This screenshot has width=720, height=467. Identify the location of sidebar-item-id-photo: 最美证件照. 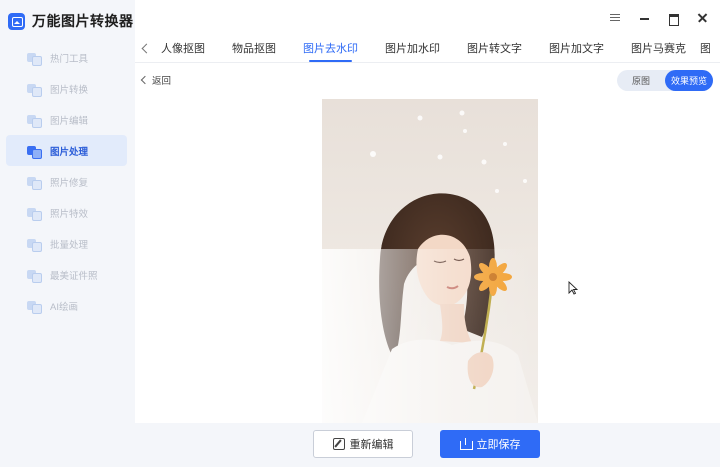
(66, 274).